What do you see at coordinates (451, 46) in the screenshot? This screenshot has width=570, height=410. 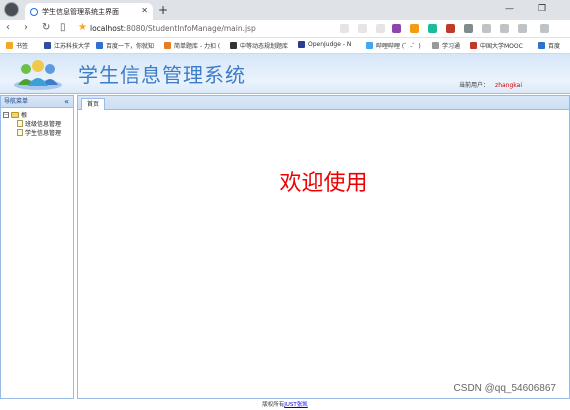 I see `bookmark-label: 学习通` at bounding box center [451, 46].